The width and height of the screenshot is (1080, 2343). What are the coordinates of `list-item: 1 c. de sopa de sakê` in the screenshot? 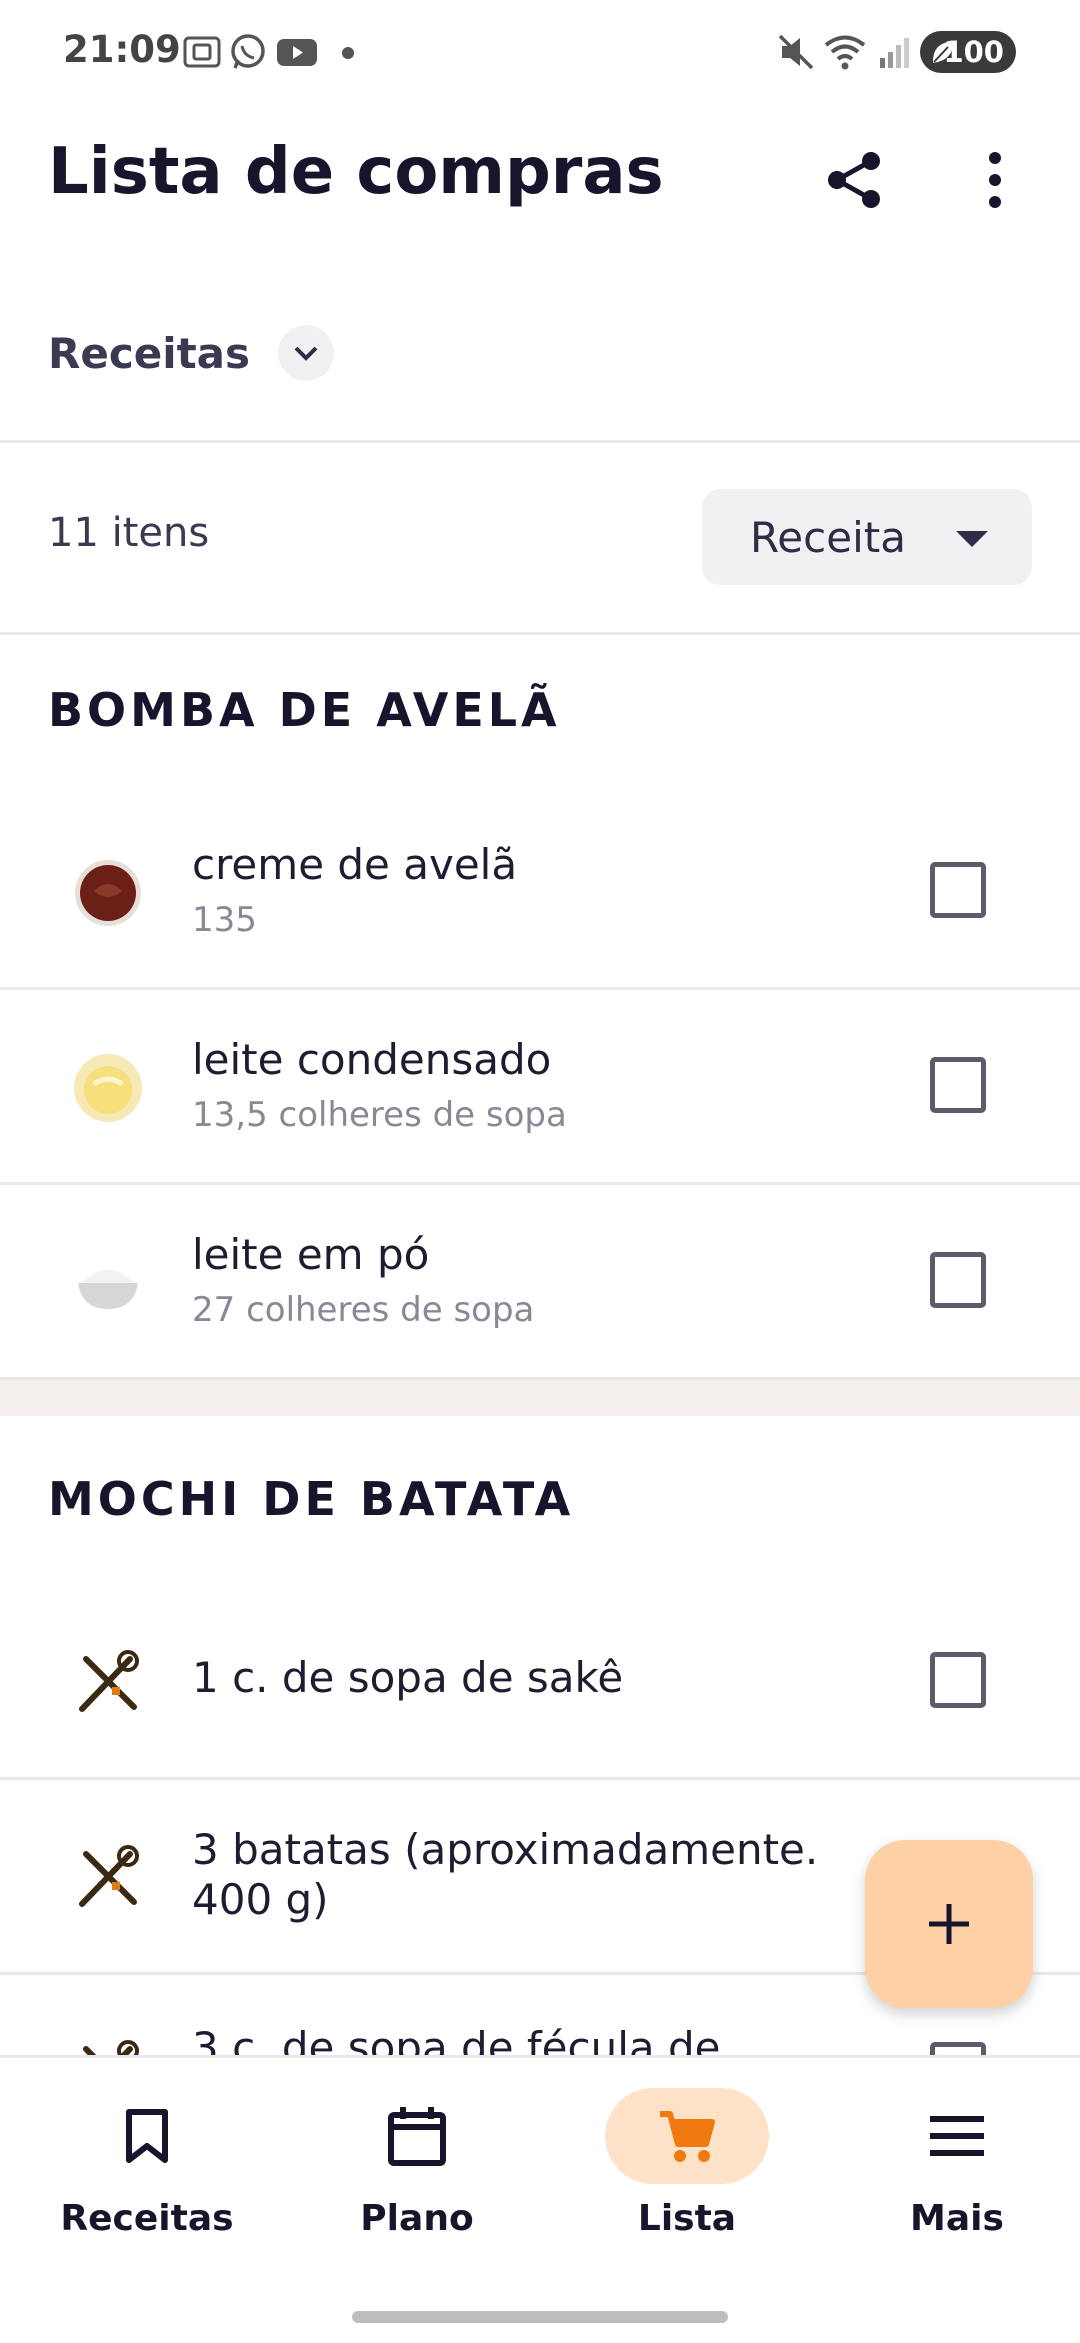 It's located at (540, 1682).